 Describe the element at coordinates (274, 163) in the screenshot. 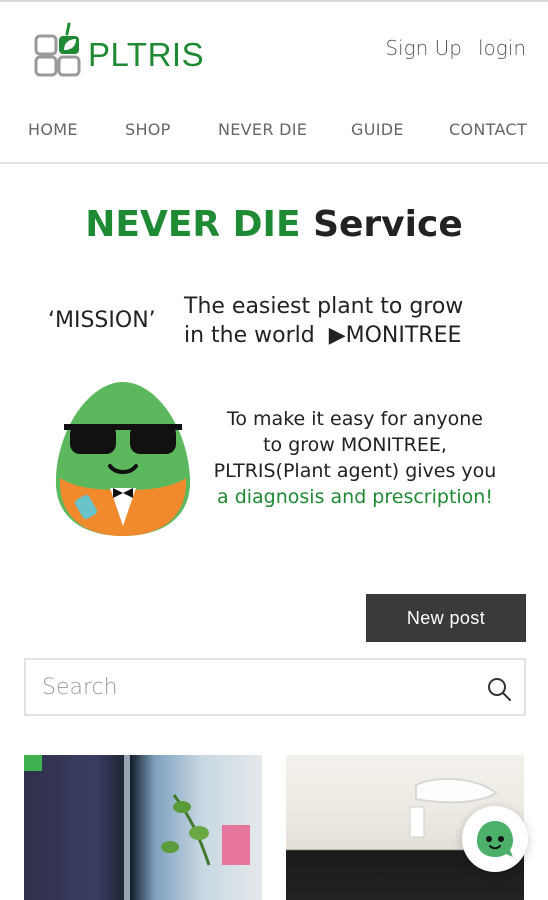

I see `nav-divider` at that location.